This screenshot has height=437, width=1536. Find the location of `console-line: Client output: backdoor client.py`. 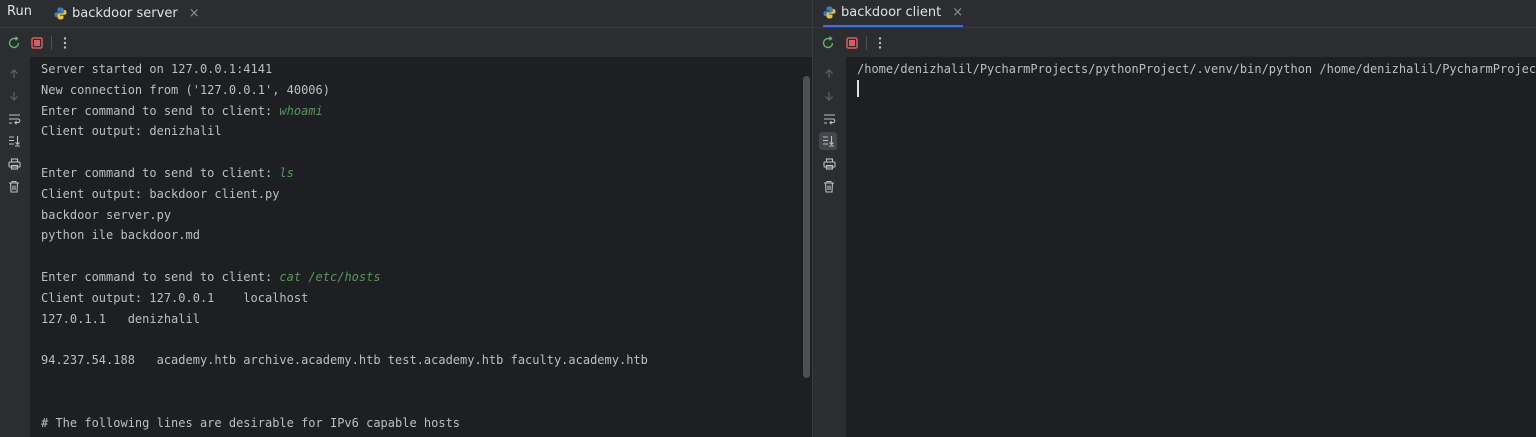

console-line: Client output: backdoor client.py is located at coordinates (421, 194).